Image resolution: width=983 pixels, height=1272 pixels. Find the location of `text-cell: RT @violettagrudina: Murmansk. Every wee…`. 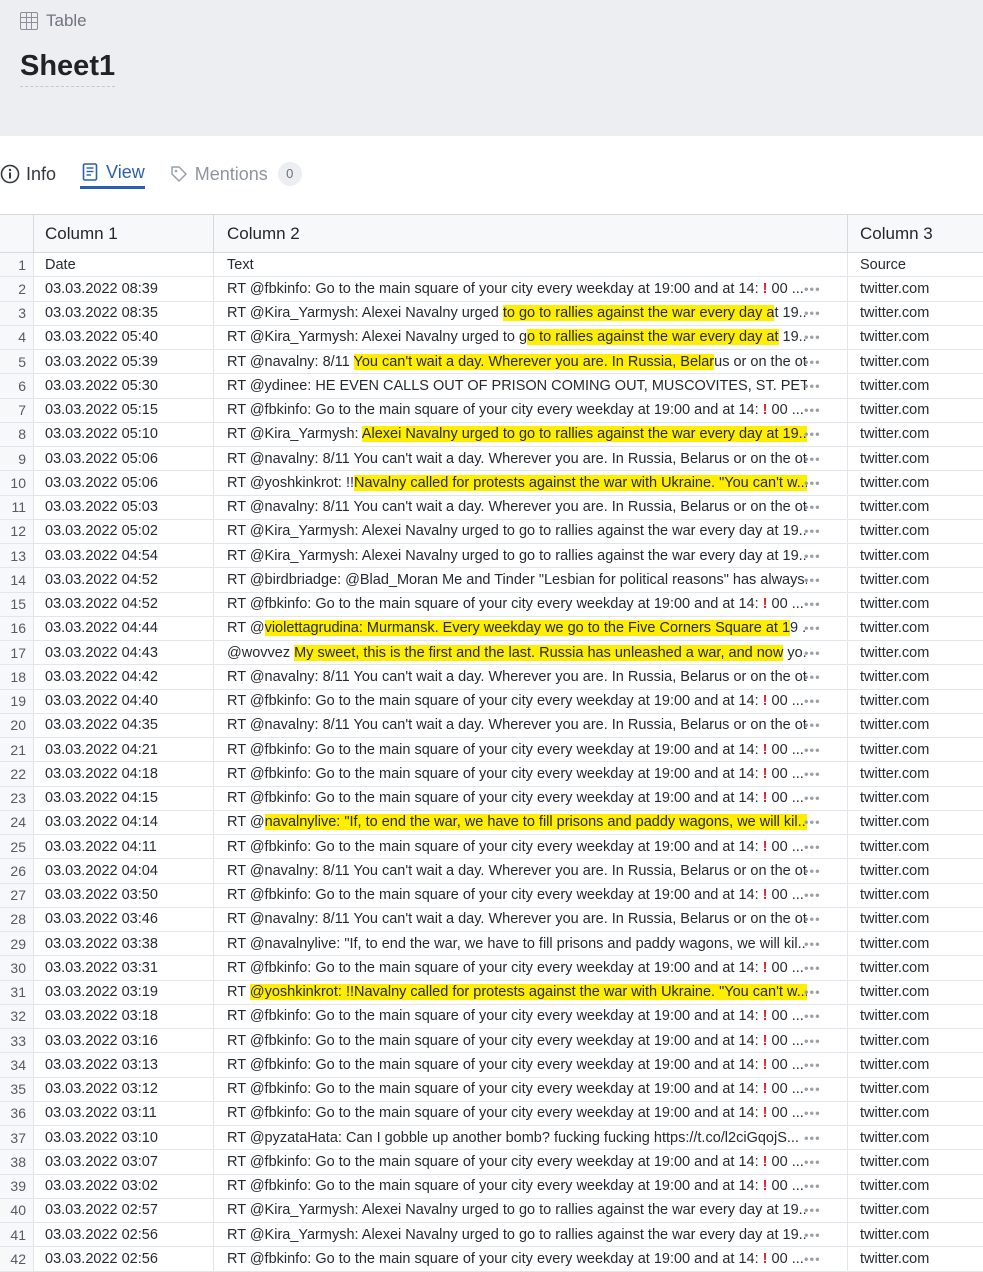

text-cell: RT @violettagrudina: Murmansk. Every wee… is located at coordinates (531, 628).